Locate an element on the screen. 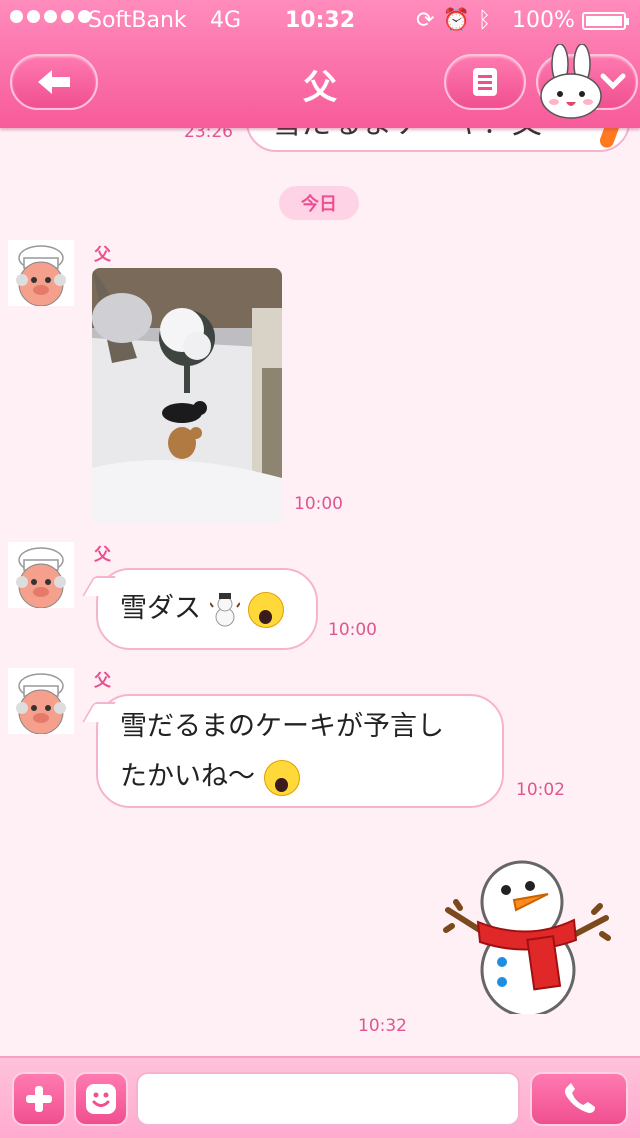  date-divider: 今日 is located at coordinates (319, 203).